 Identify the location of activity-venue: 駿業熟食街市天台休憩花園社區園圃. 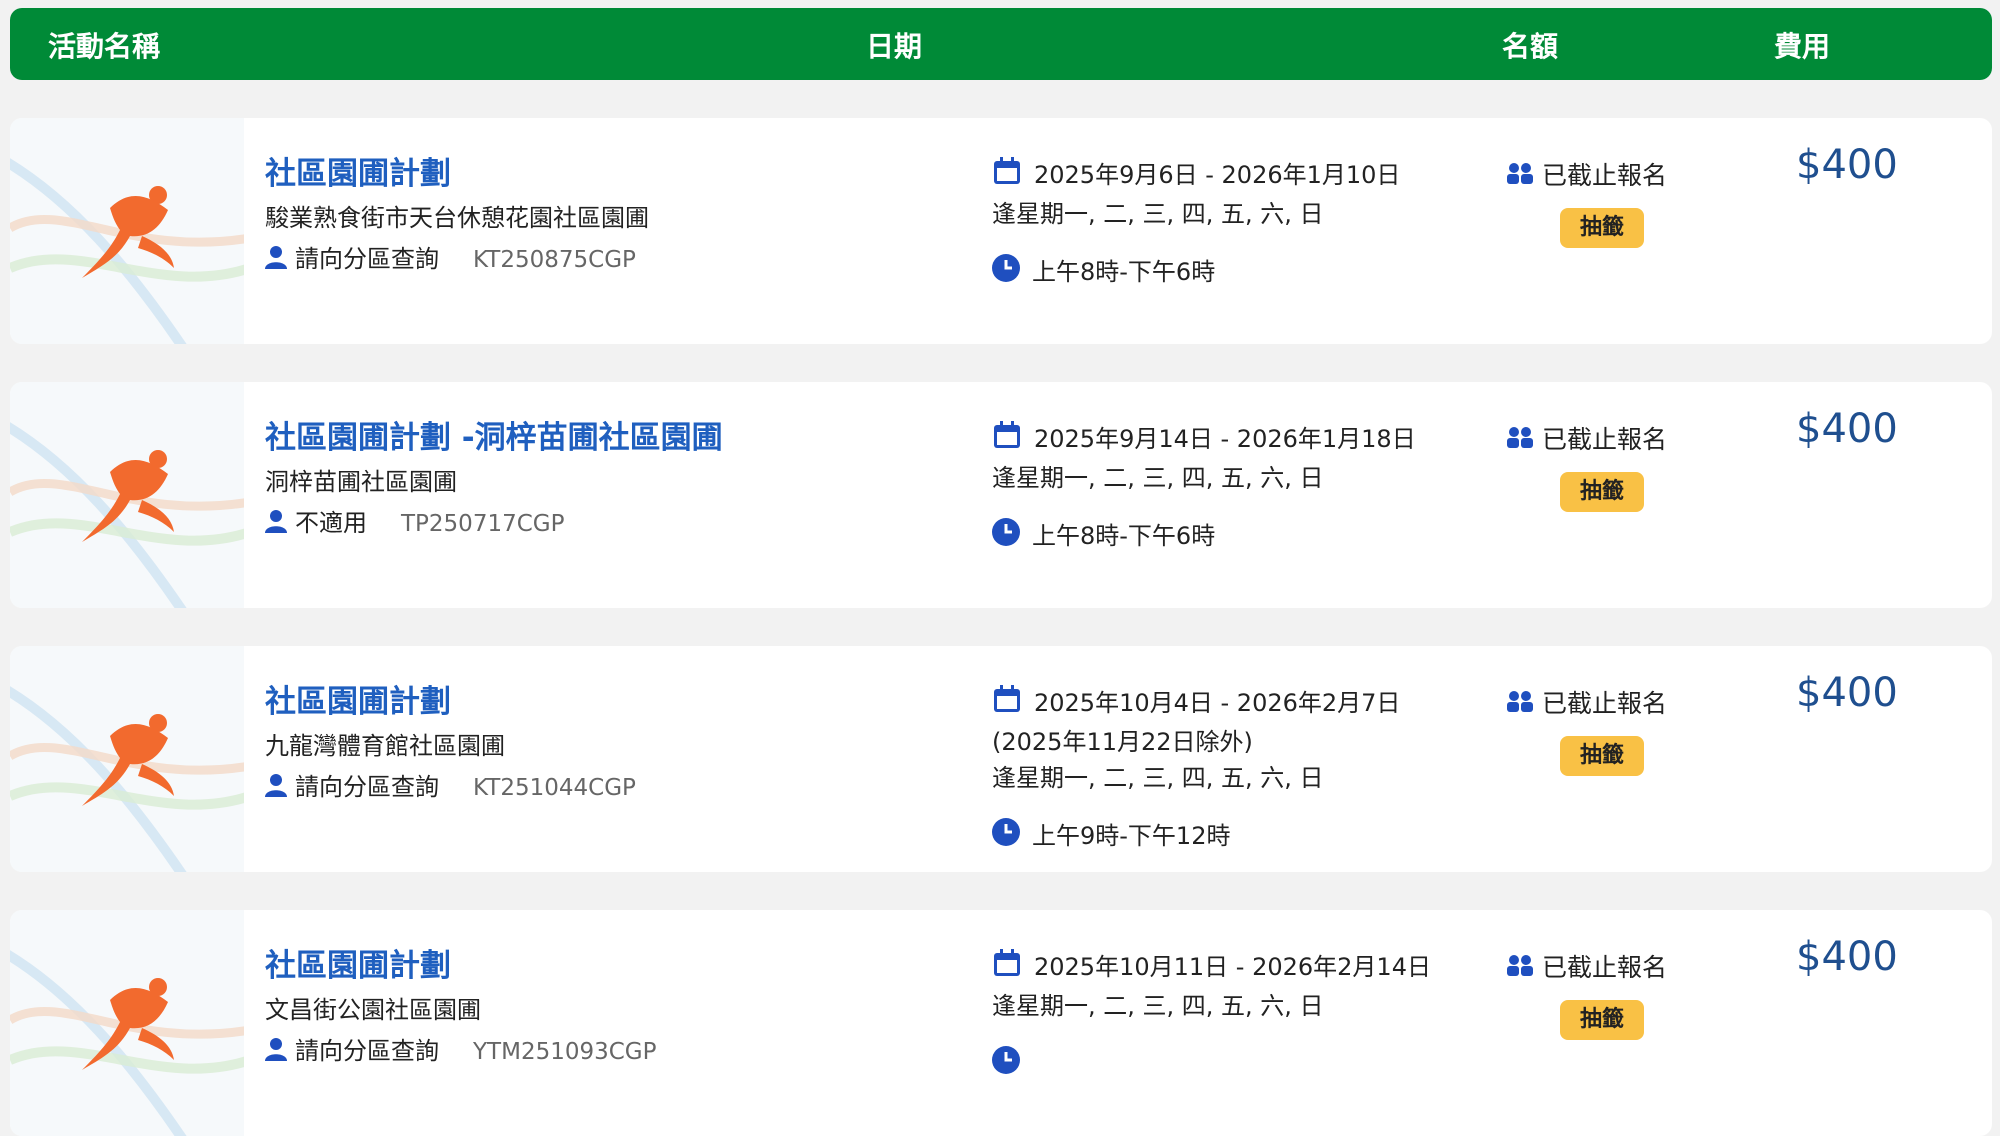
(457, 218).